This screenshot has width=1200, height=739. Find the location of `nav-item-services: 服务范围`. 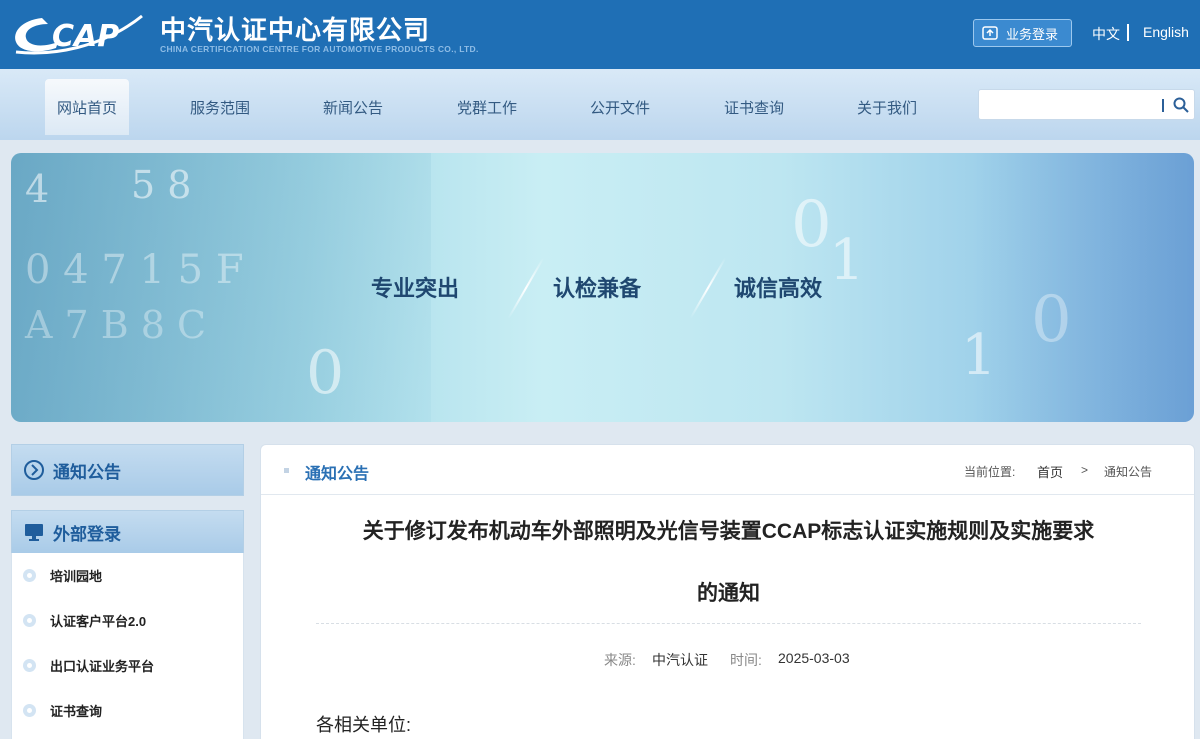

nav-item-services: 服务范围 is located at coordinates (220, 107).